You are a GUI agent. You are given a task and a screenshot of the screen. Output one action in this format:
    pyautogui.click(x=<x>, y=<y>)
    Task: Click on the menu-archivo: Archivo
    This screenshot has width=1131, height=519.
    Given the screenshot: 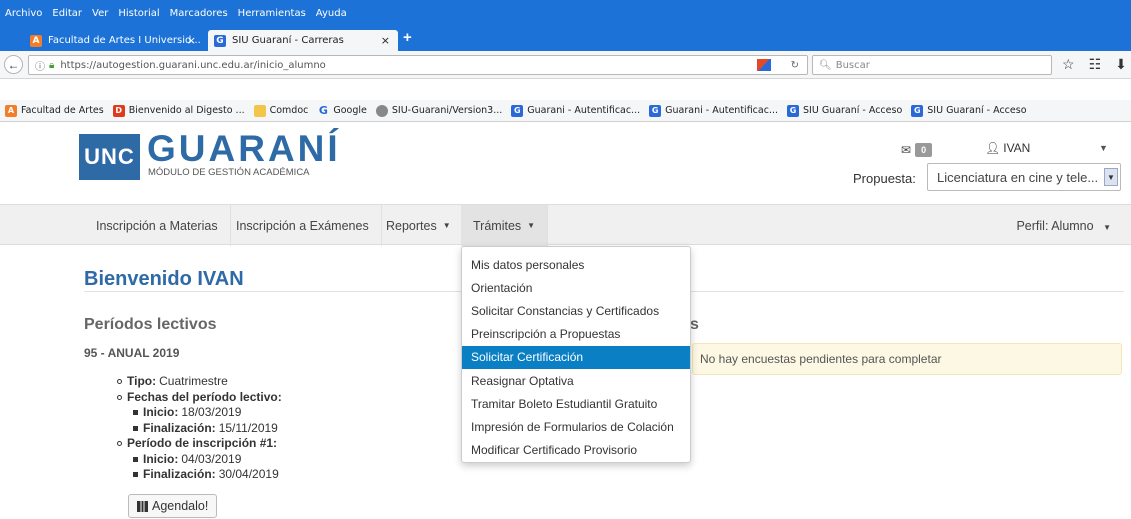 What is the action you would take?
    pyautogui.click(x=23, y=13)
    